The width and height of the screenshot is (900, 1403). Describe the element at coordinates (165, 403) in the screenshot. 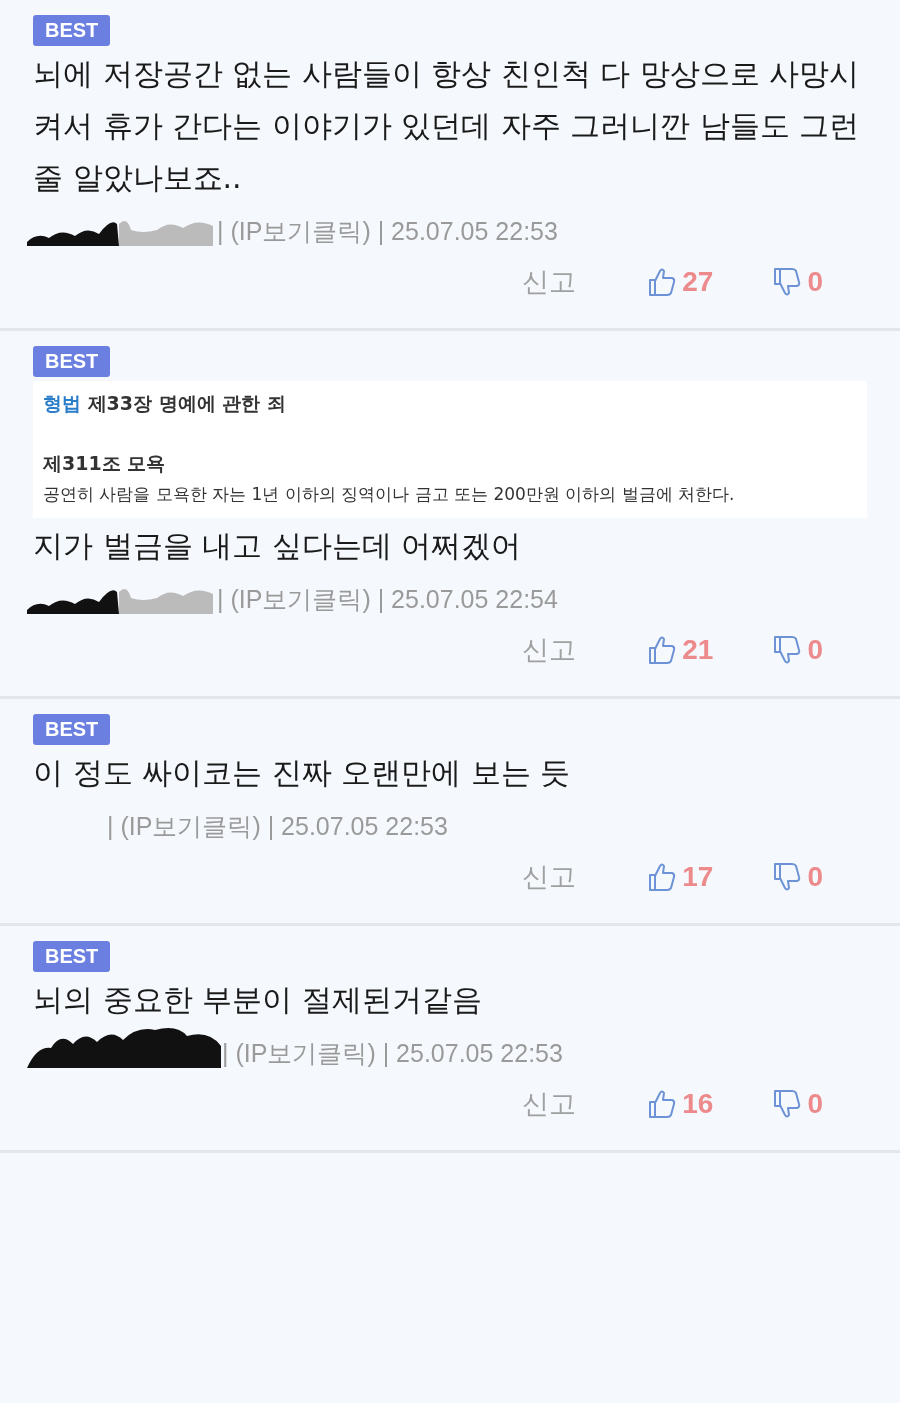

I see `law-title: 형법 제33장 명예에 관한 죄` at that location.